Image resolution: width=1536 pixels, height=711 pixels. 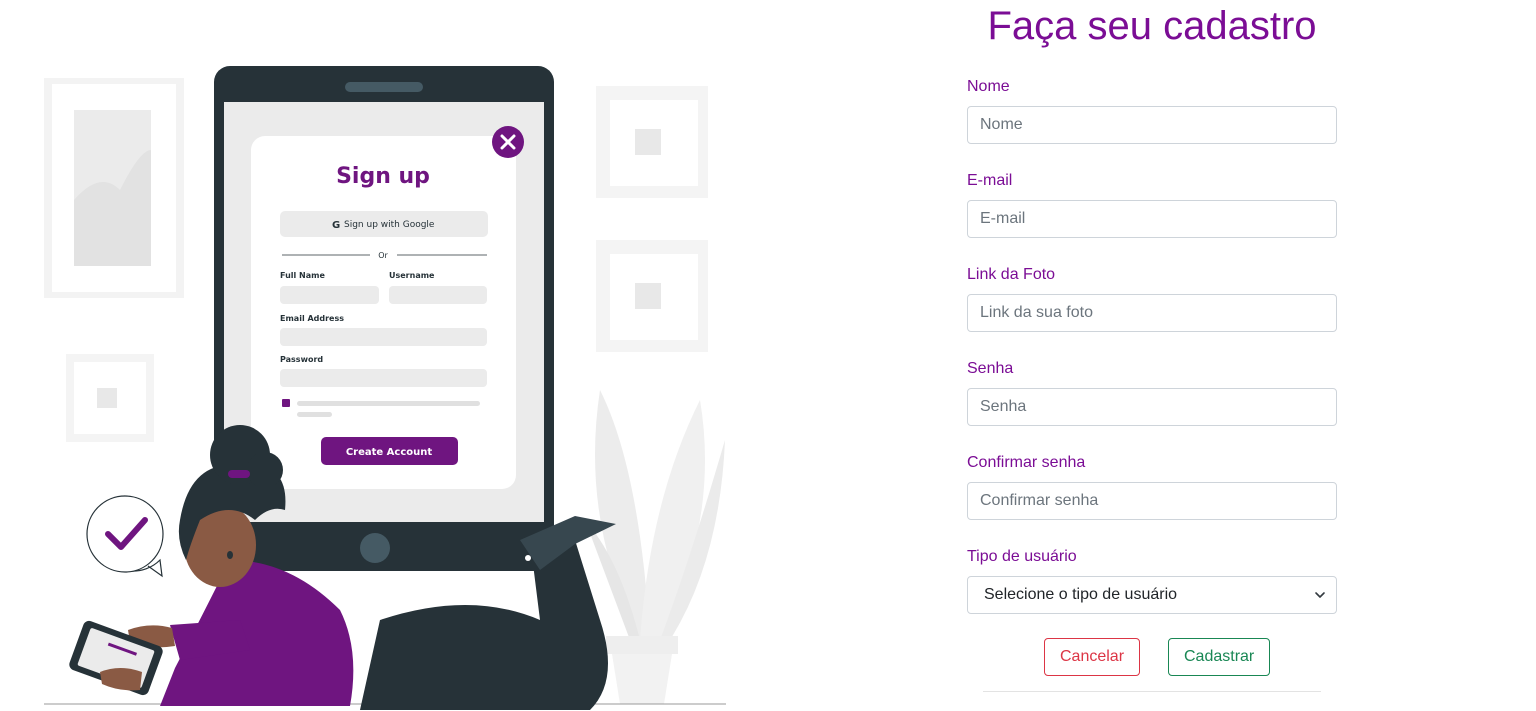 What do you see at coordinates (336, 225) in the screenshot?
I see `google-logo-icon: G` at bounding box center [336, 225].